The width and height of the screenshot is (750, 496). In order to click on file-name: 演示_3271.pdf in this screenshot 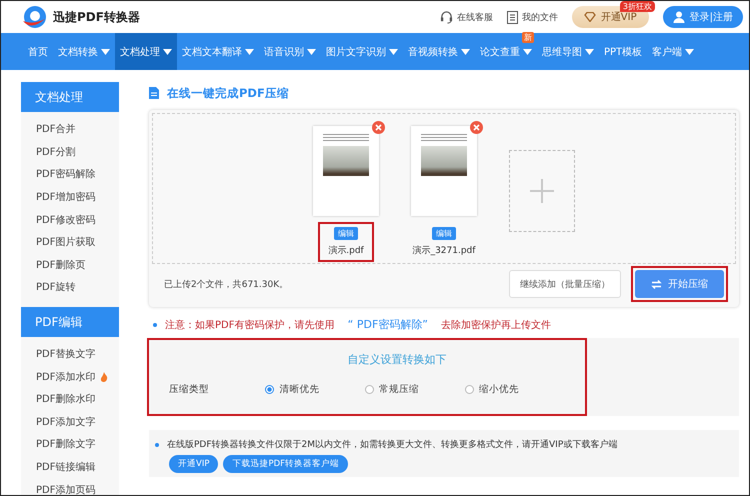, I will do `click(444, 250)`.